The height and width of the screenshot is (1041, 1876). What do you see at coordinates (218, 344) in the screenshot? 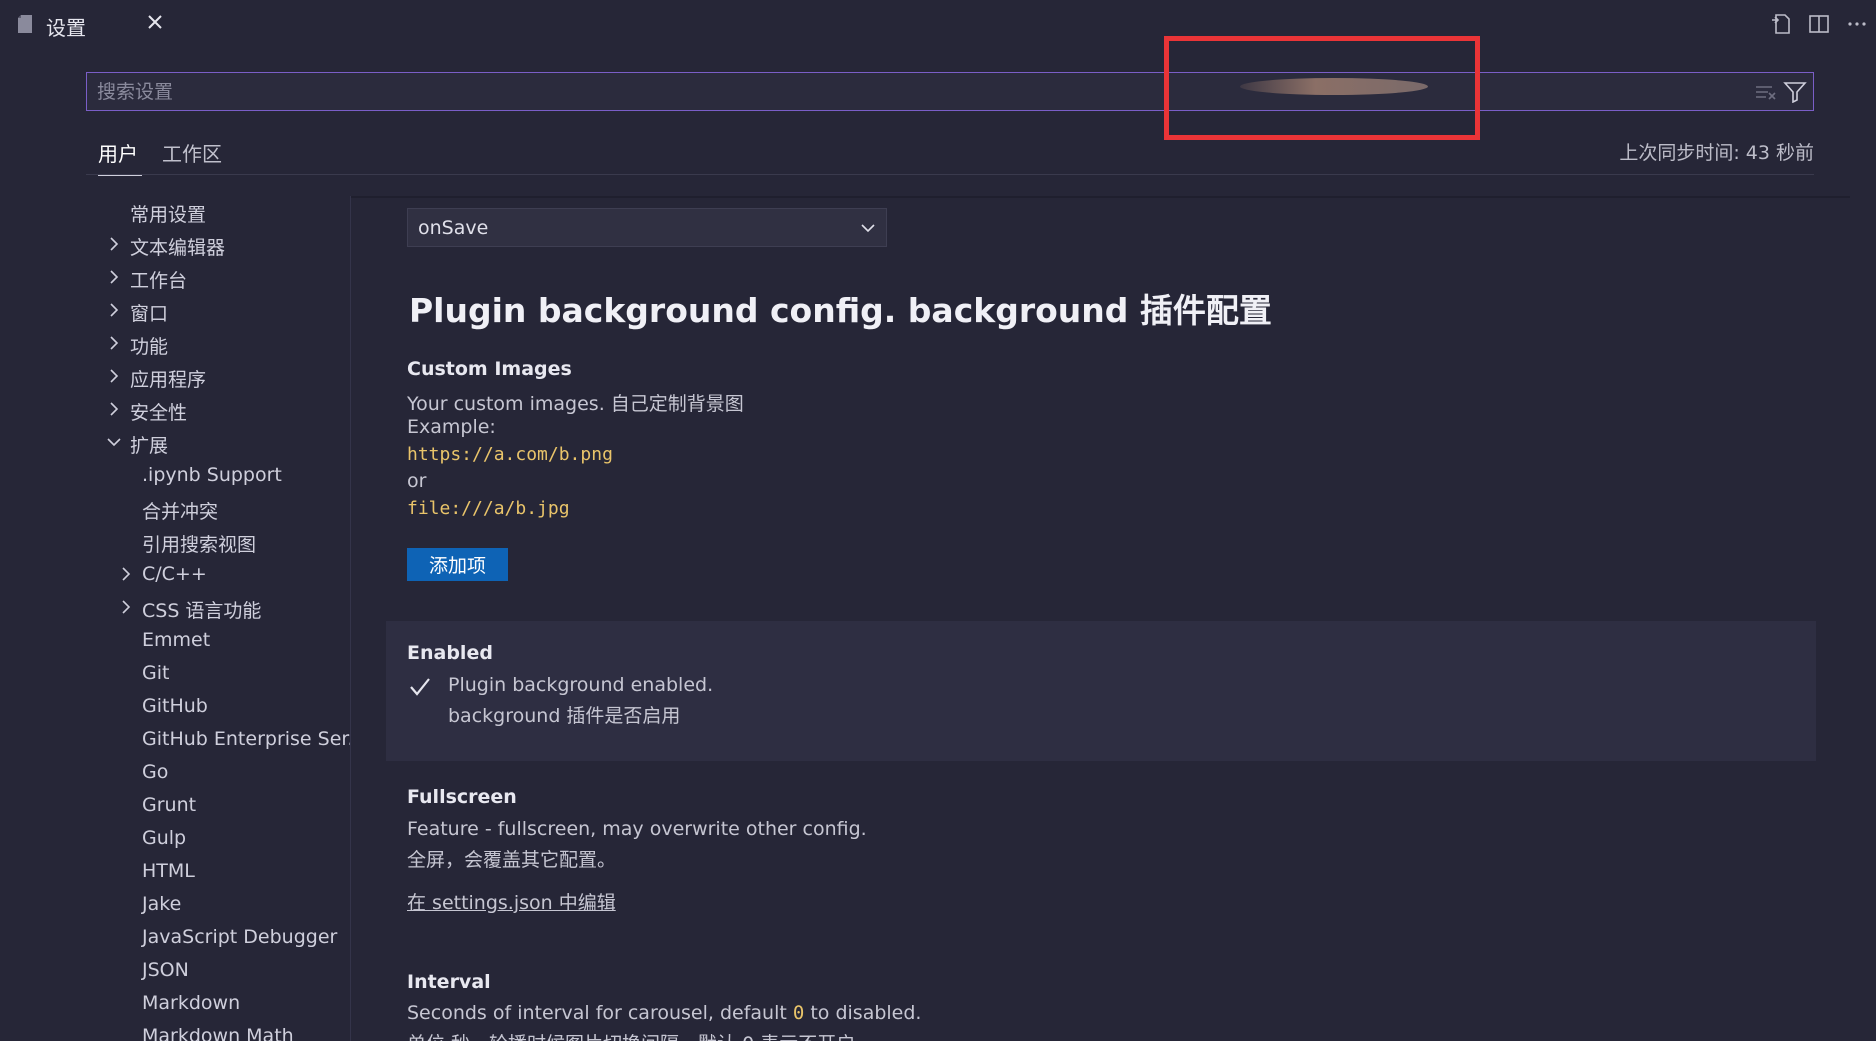
I see `toc-item-features: 功能` at bounding box center [218, 344].